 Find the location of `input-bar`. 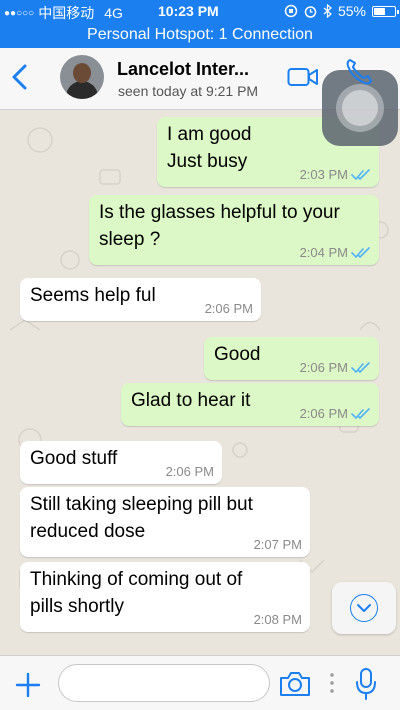

input-bar is located at coordinates (200, 682).